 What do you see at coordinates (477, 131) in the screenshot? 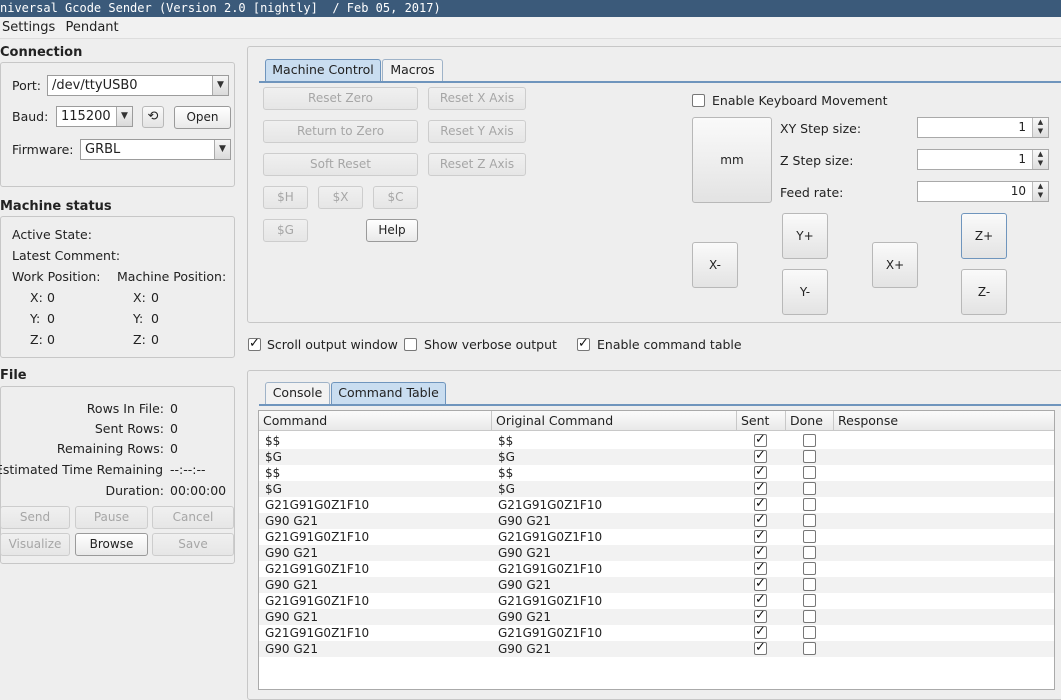
I see `reset-y-axis-button: Reset Y Axis` at bounding box center [477, 131].